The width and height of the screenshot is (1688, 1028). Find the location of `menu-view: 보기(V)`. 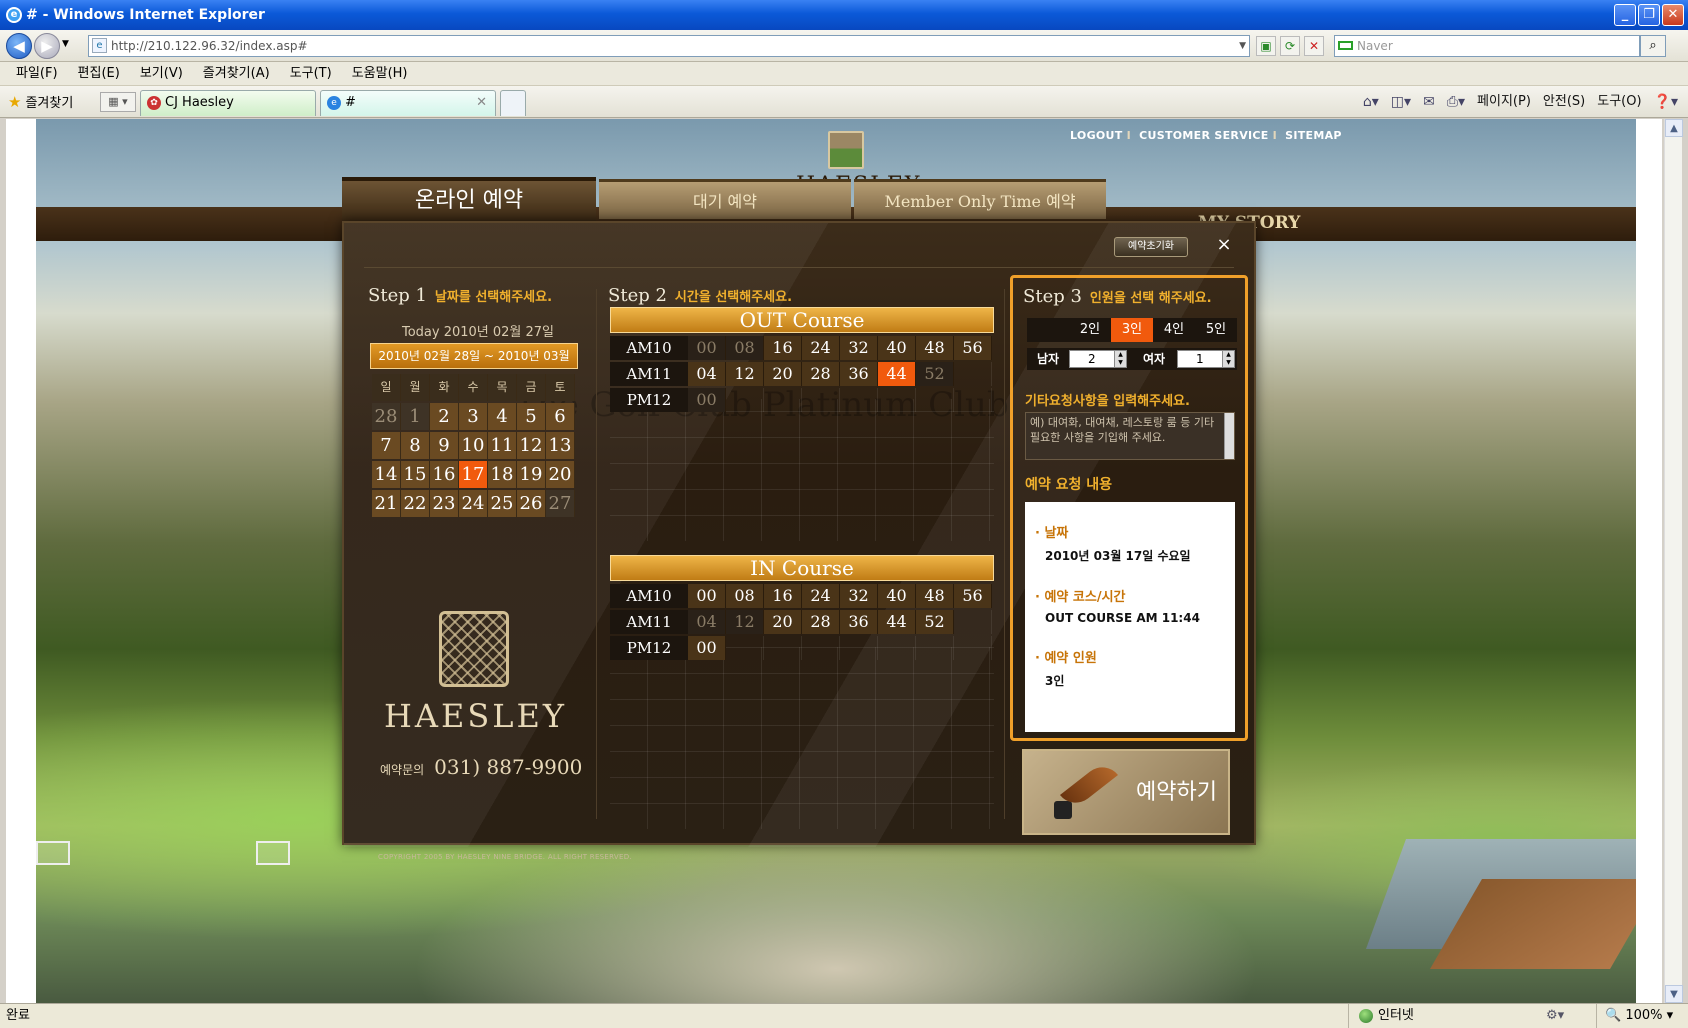

menu-view: 보기(V) is located at coordinates (161, 73).